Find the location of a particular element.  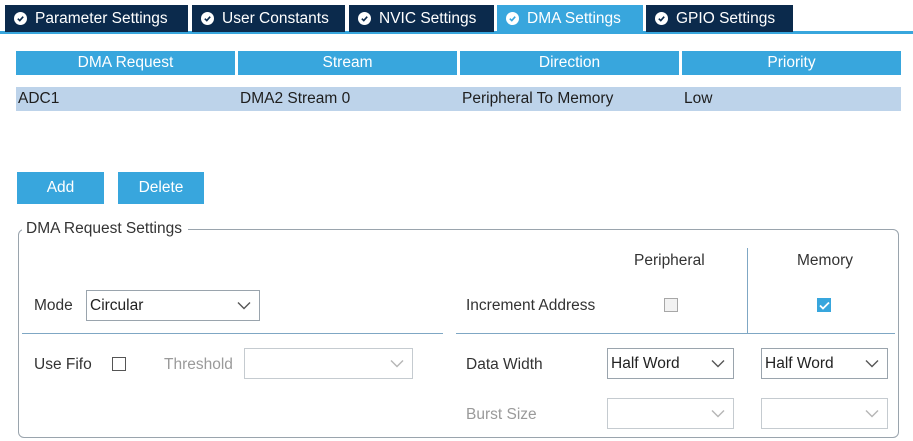

tab-label: GPIO Settings is located at coordinates (726, 18).